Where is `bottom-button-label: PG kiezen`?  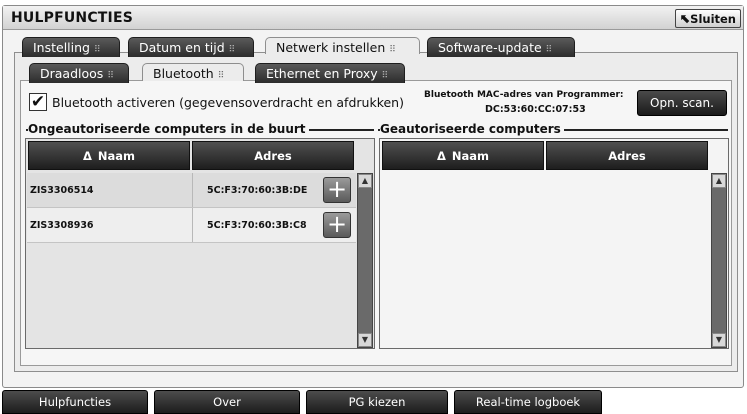
bottom-button-label: PG kiezen is located at coordinates (377, 402).